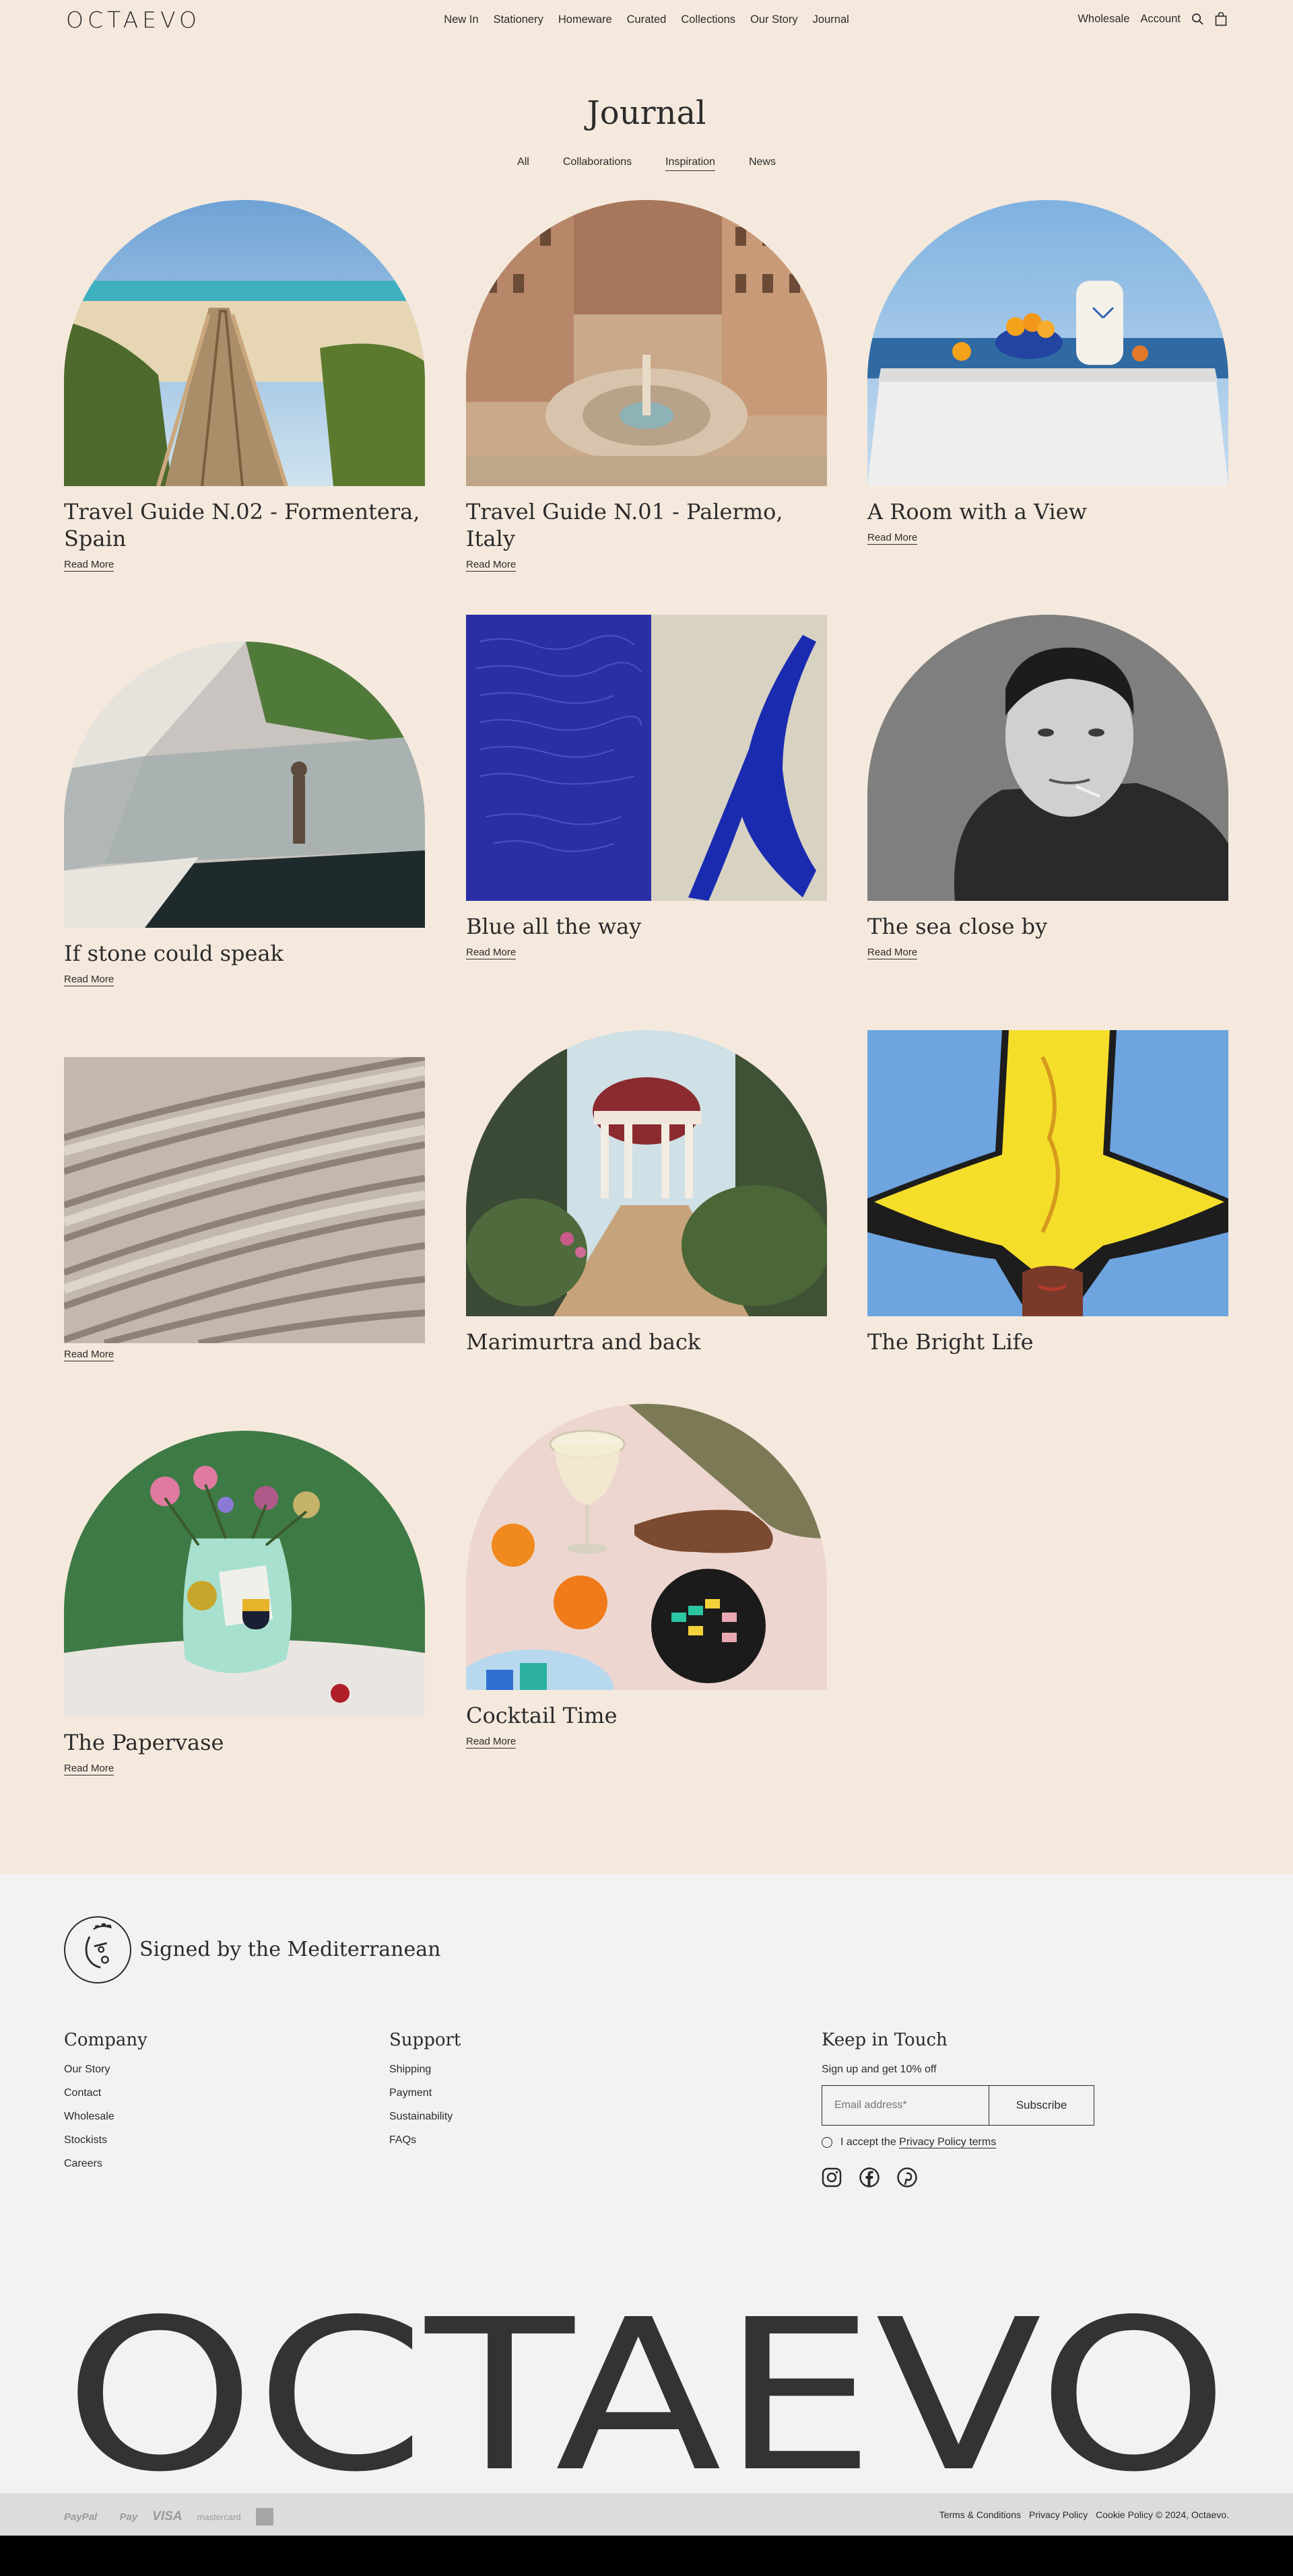 Image resolution: width=1293 pixels, height=2576 pixels. Describe the element at coordinates (83, 2163) in the screenshot. I see `footer-link-careers: Careers` at that location.